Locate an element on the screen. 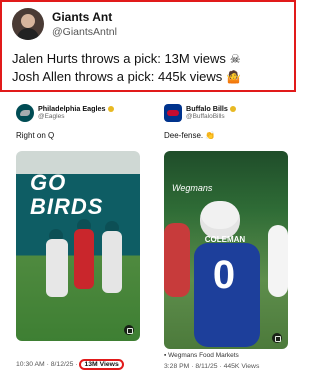  player-name: COLEMAN is located at coordinates (225, 239).